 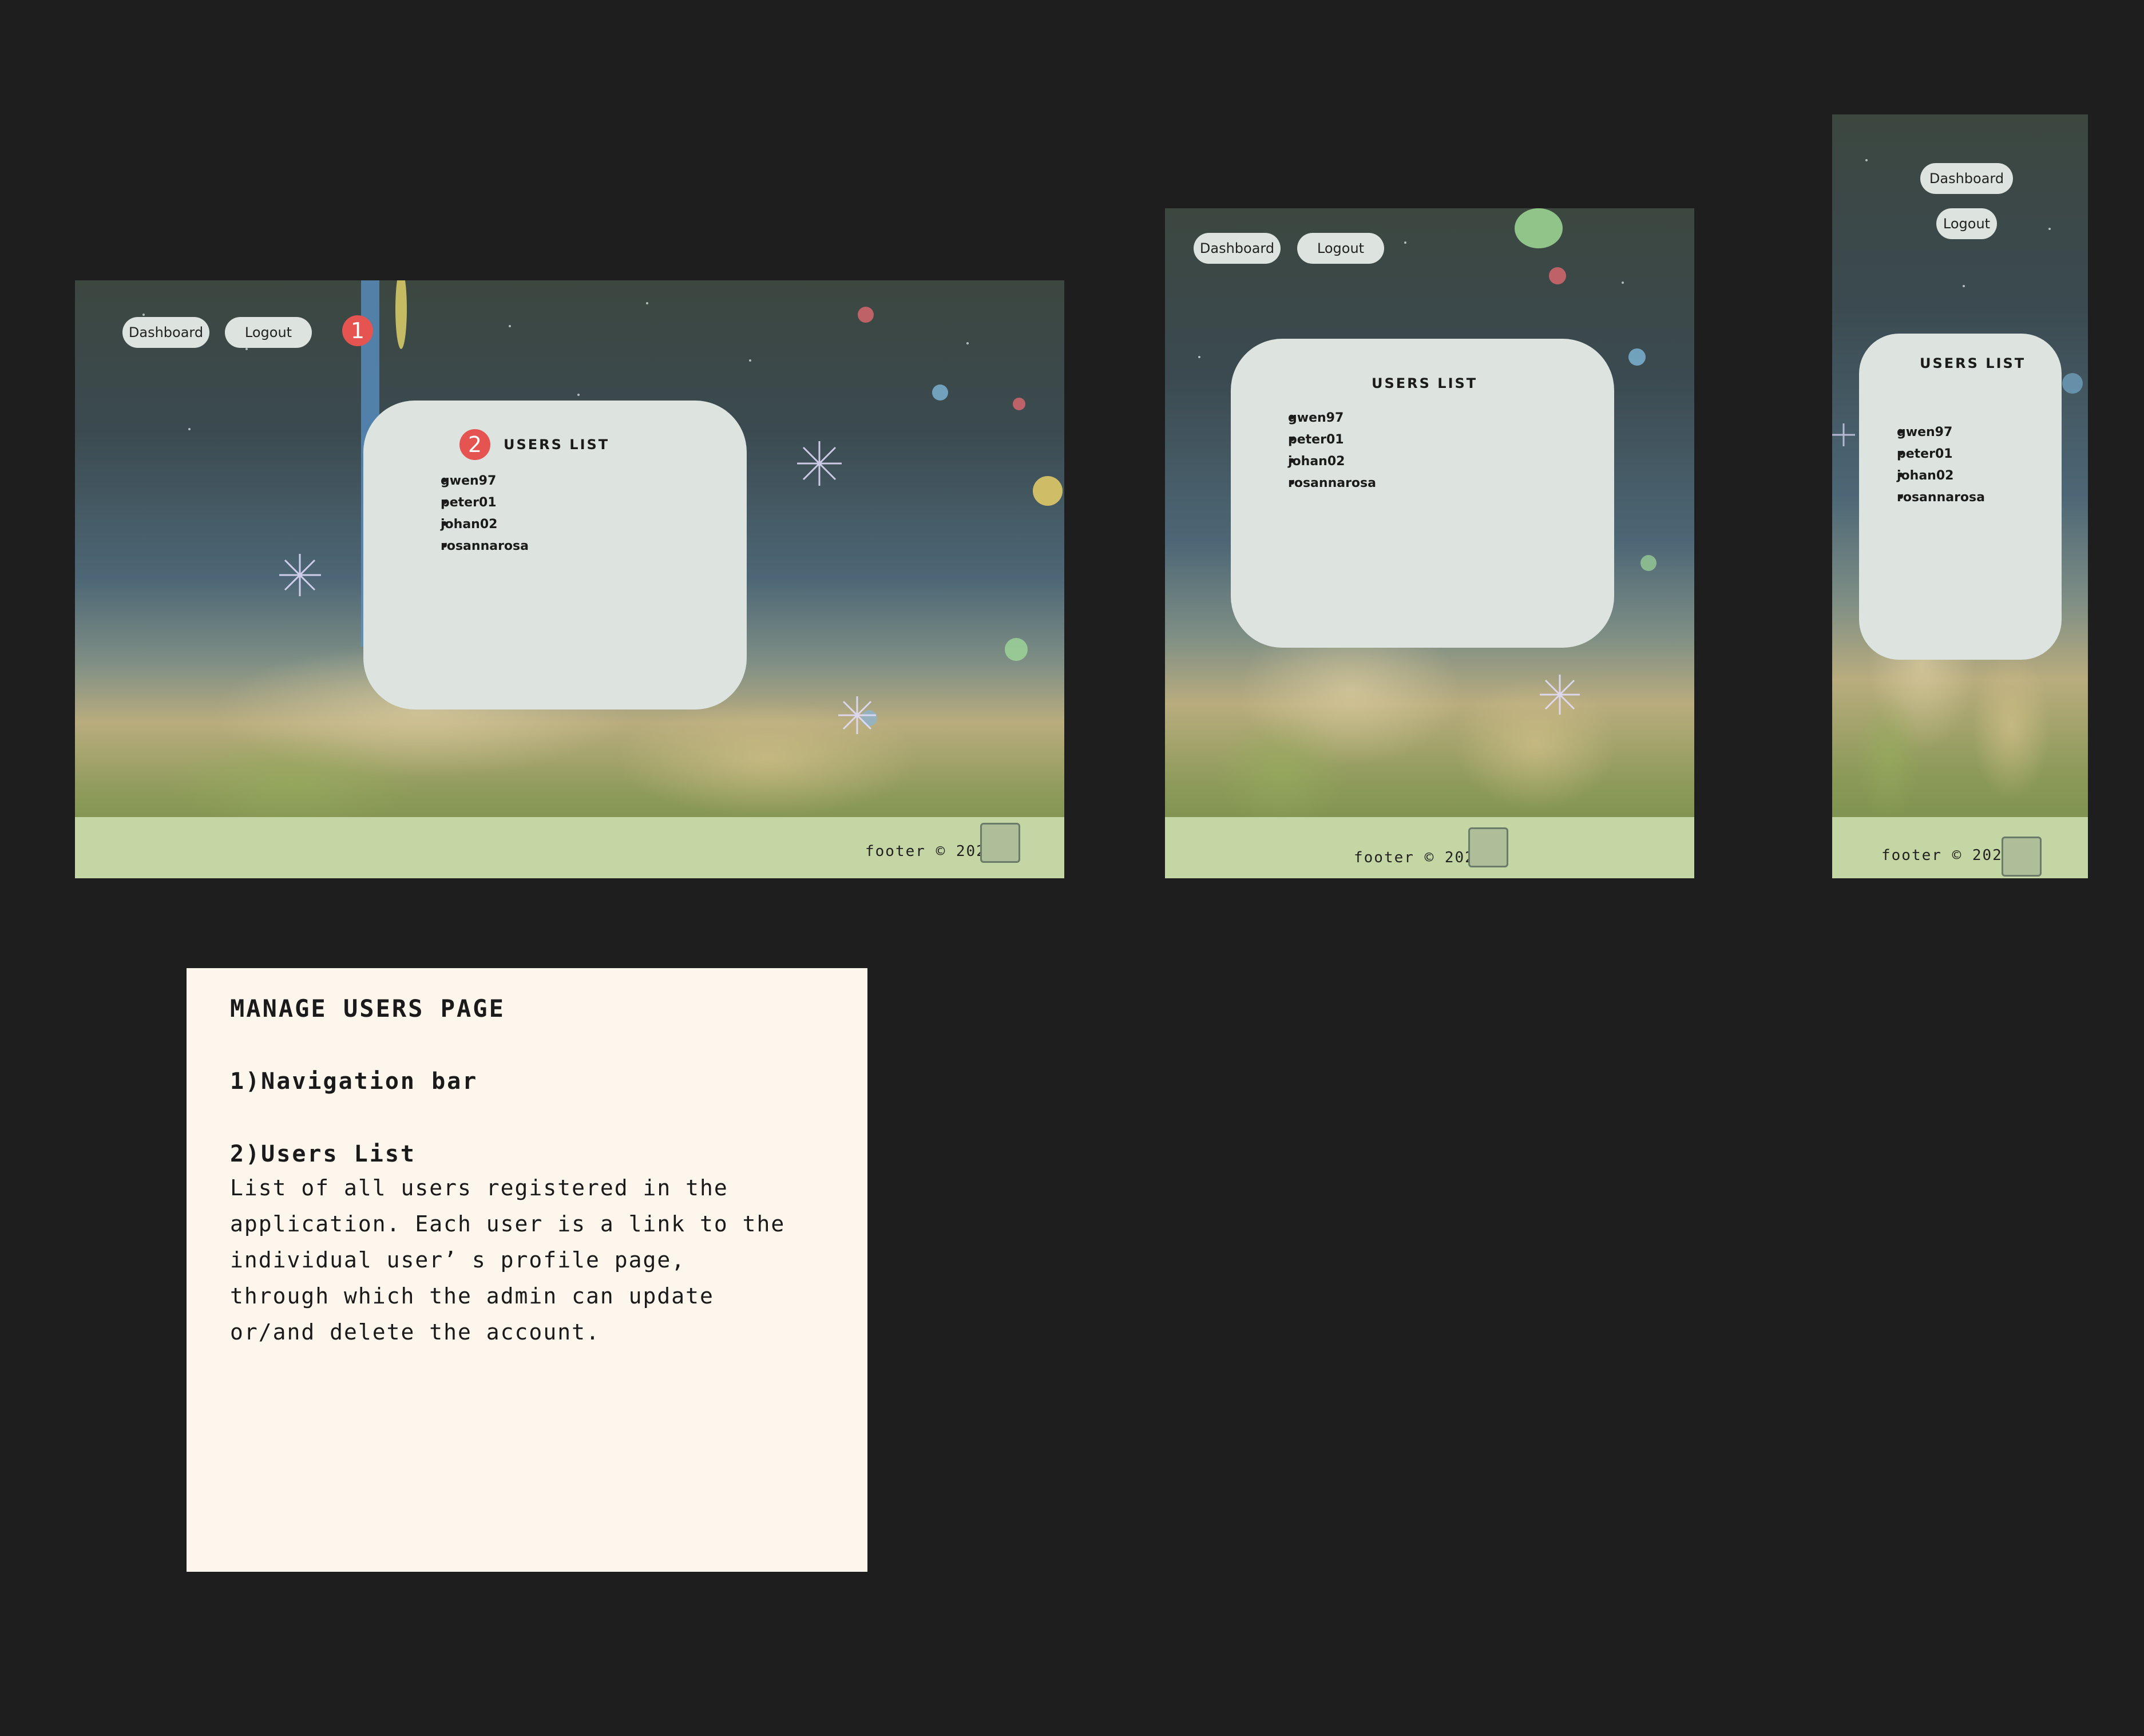 I want to click on note-description-line: through which the admin can update, so click(x=472, y=1296).